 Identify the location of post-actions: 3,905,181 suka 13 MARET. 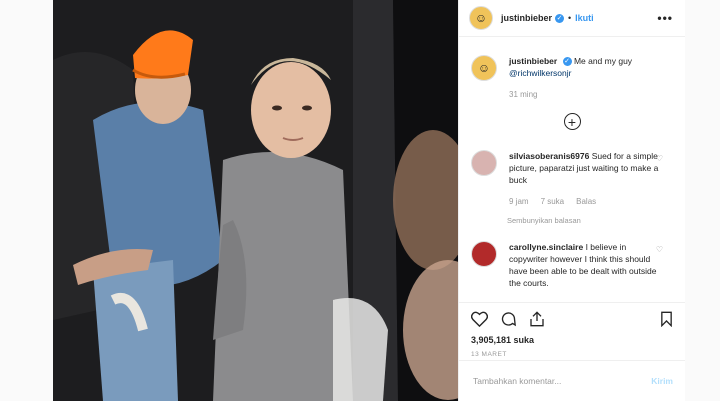
(572, 334).